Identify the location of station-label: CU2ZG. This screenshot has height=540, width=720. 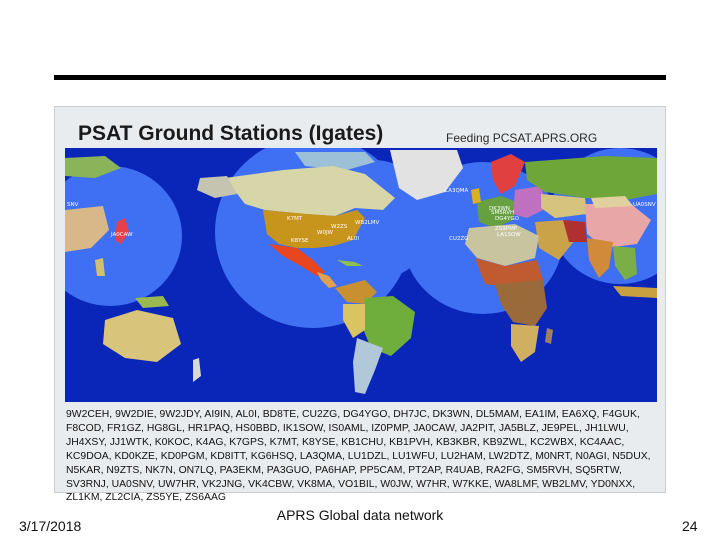
(458, 239).